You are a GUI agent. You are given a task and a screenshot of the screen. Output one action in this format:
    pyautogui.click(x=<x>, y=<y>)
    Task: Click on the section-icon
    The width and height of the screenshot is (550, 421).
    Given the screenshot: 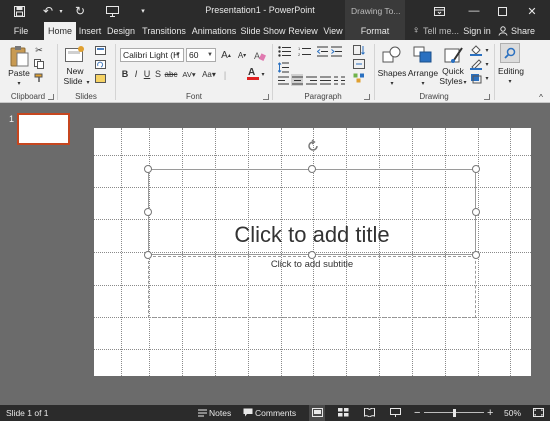 What is the action you would take?
    pyautogui.click(x=100, y=78)
    